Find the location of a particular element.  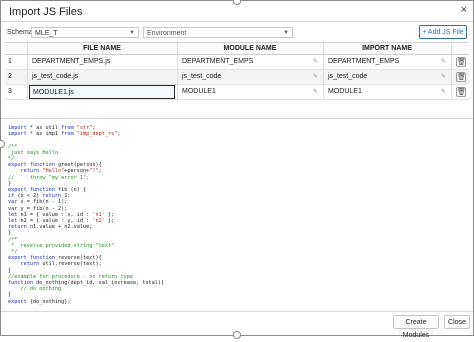

code-token: "imp_dept_rs" is located at coordinates (97, 134).